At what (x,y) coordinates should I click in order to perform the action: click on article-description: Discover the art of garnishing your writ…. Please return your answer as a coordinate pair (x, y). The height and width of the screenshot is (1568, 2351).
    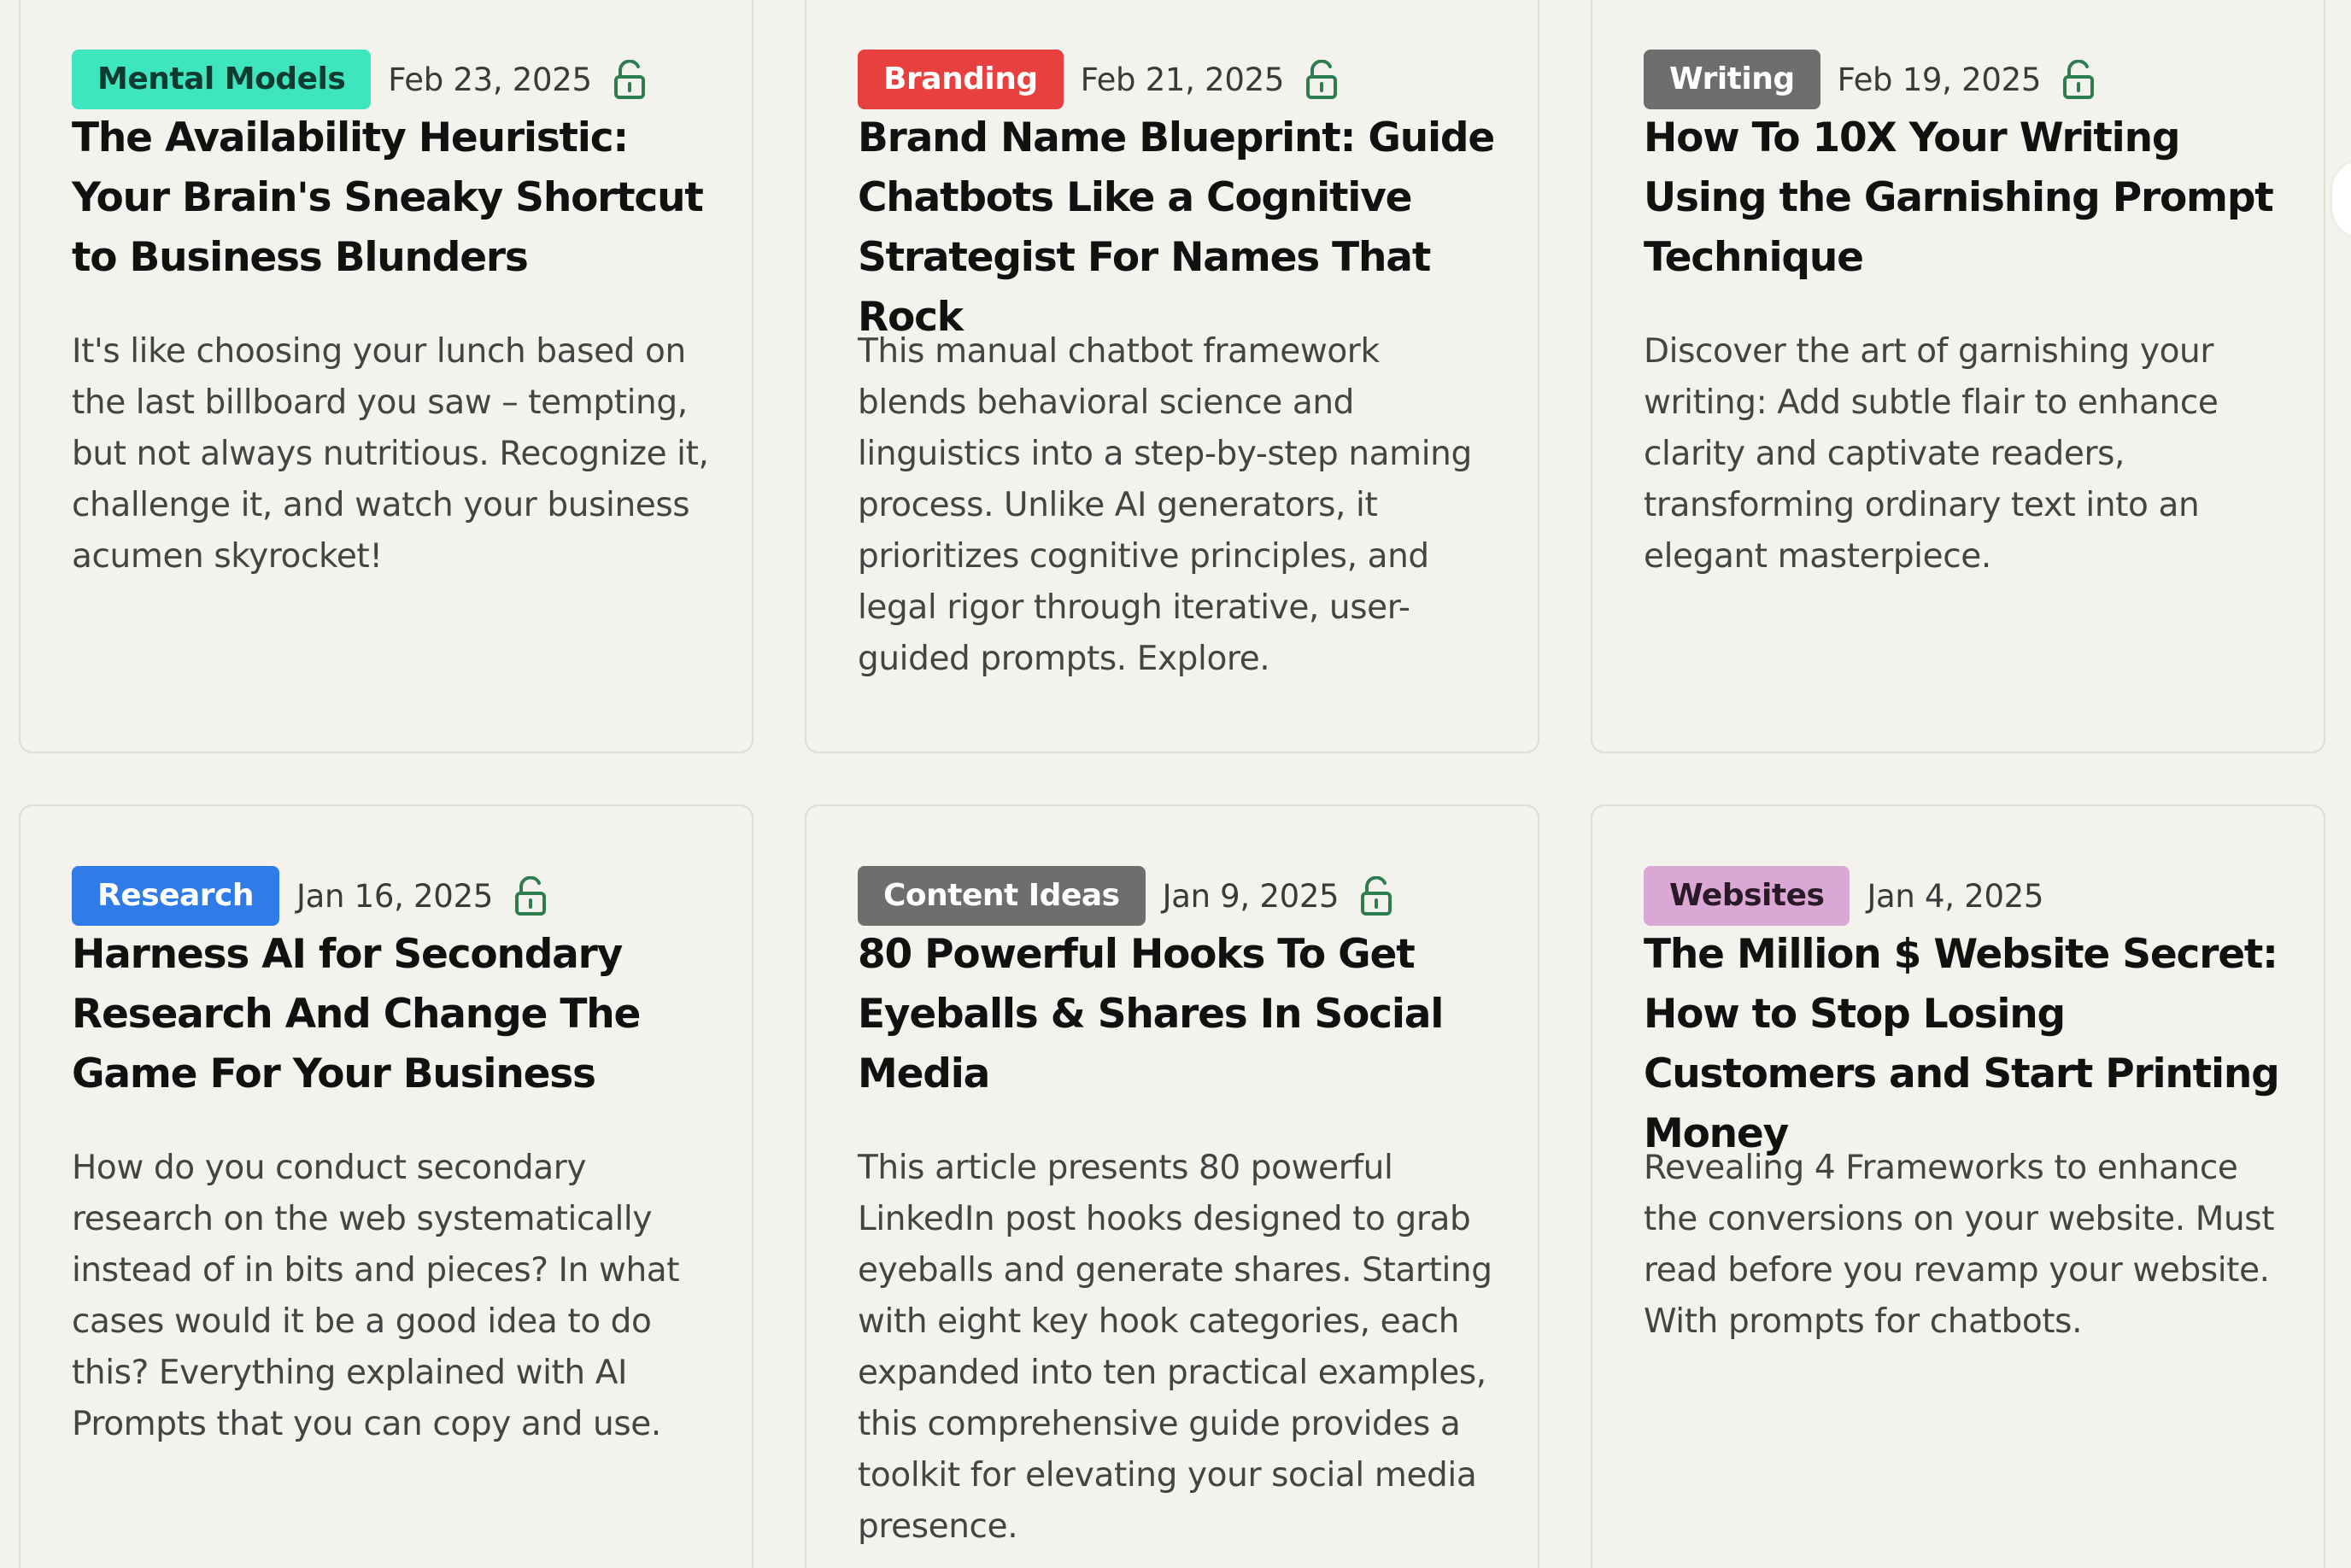
    Looking at the image, I should click on (1931, 454).